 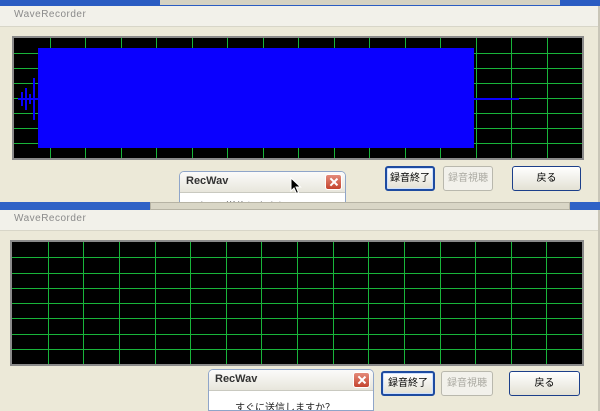 I want to click on dialog-message: すぐに送信しますか？, so click(x=285, y=407).